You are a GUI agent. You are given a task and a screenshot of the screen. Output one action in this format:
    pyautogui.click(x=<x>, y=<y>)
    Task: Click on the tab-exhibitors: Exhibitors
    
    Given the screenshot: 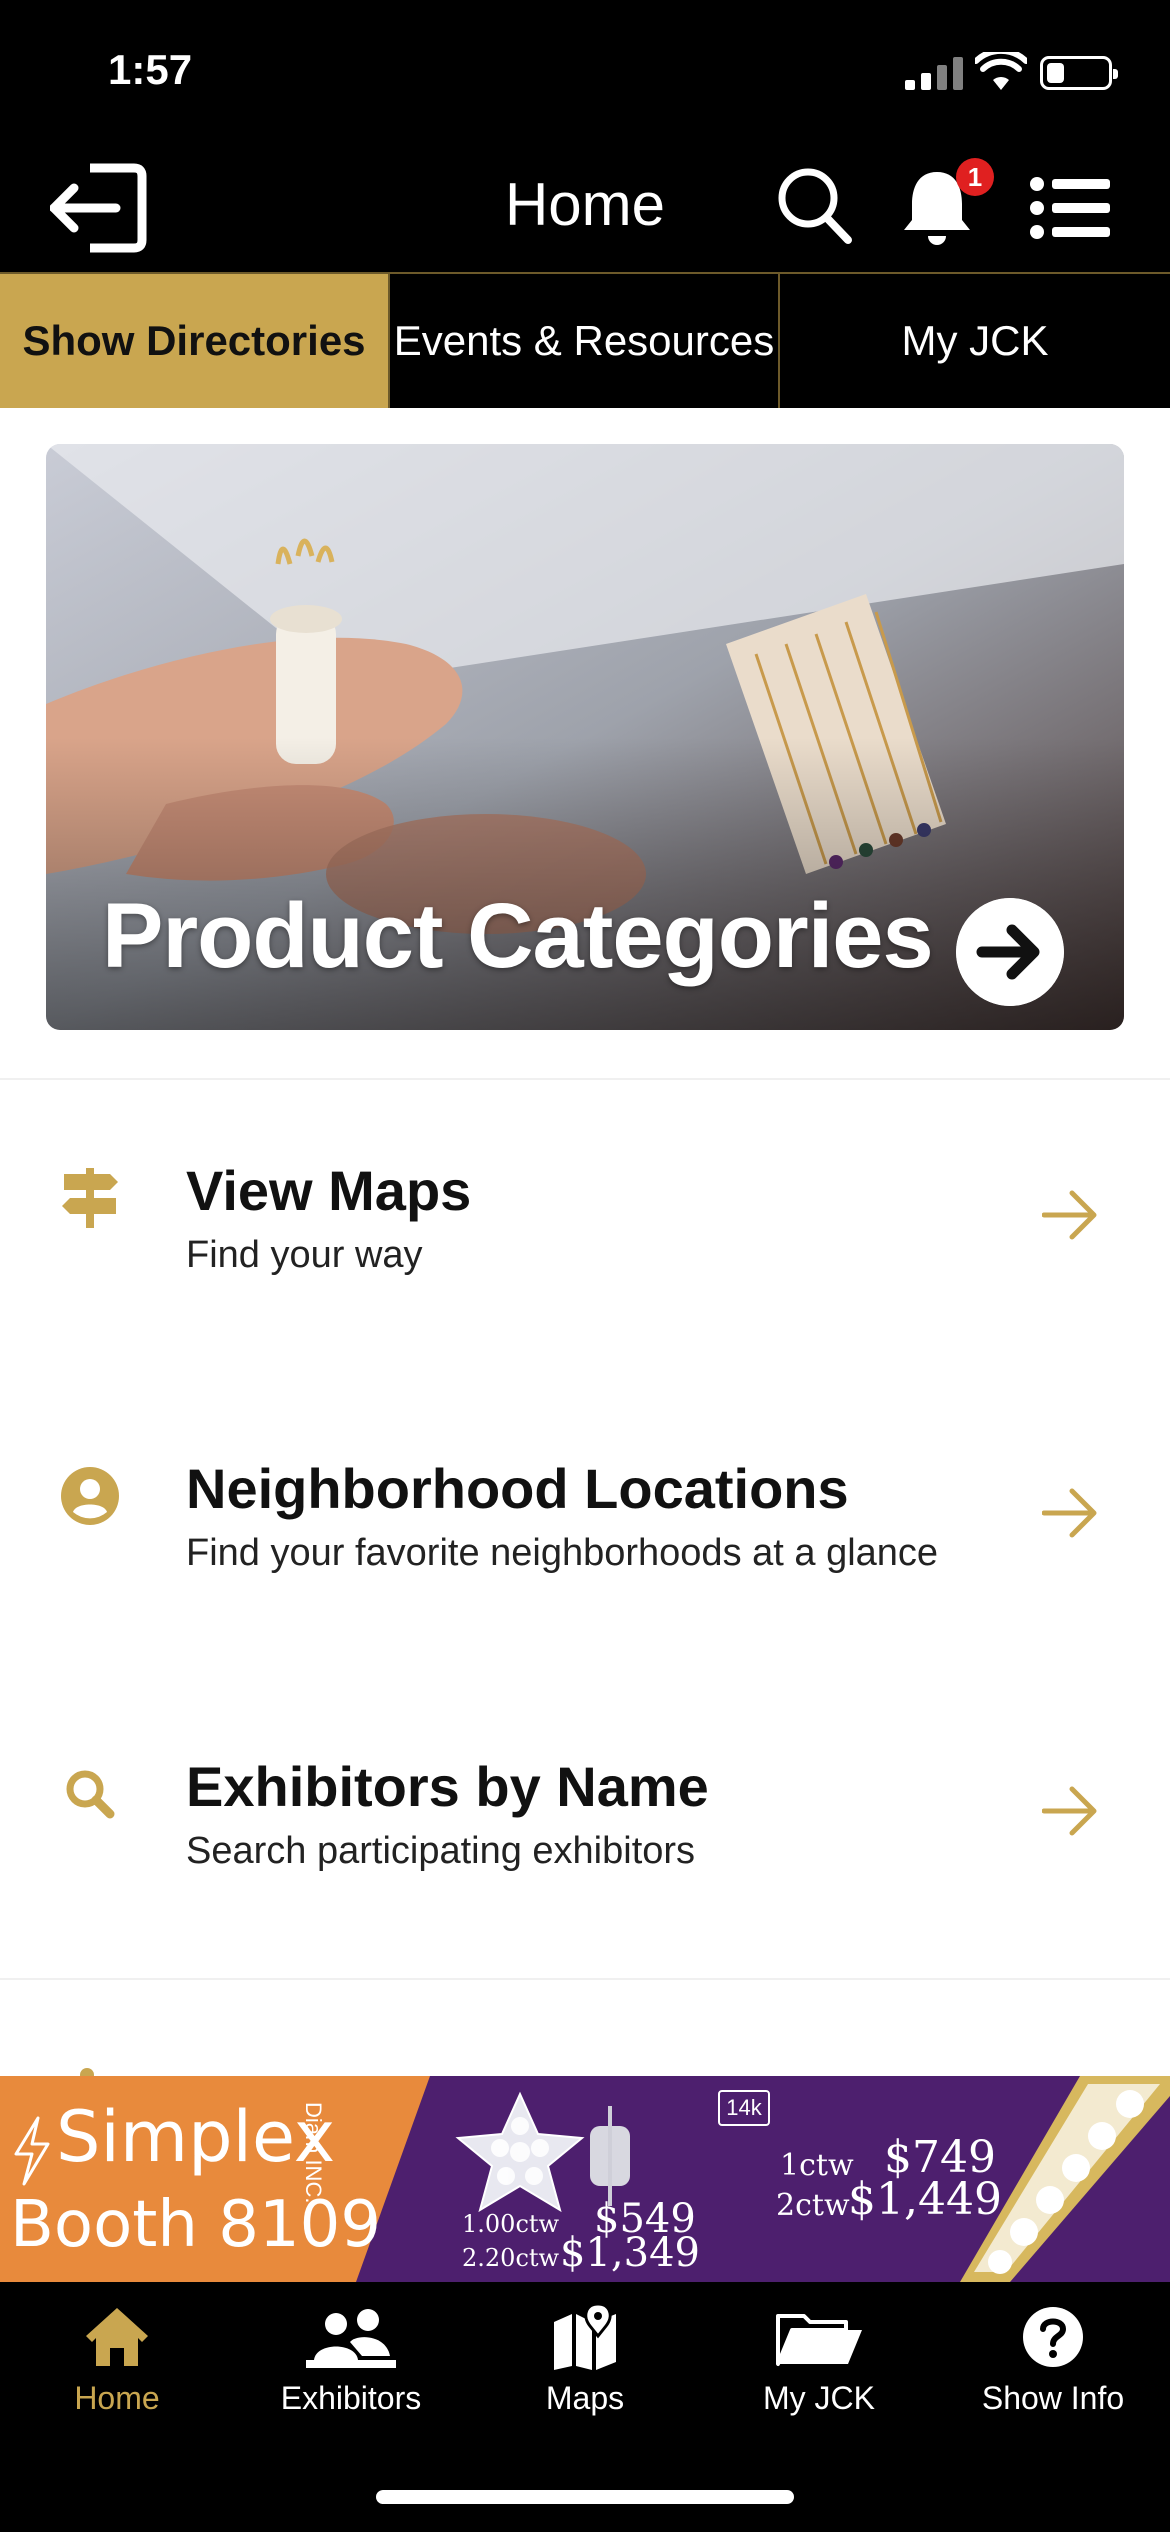 What is the action you would take?
    pyautogui.click(x=351, y=2362)
    